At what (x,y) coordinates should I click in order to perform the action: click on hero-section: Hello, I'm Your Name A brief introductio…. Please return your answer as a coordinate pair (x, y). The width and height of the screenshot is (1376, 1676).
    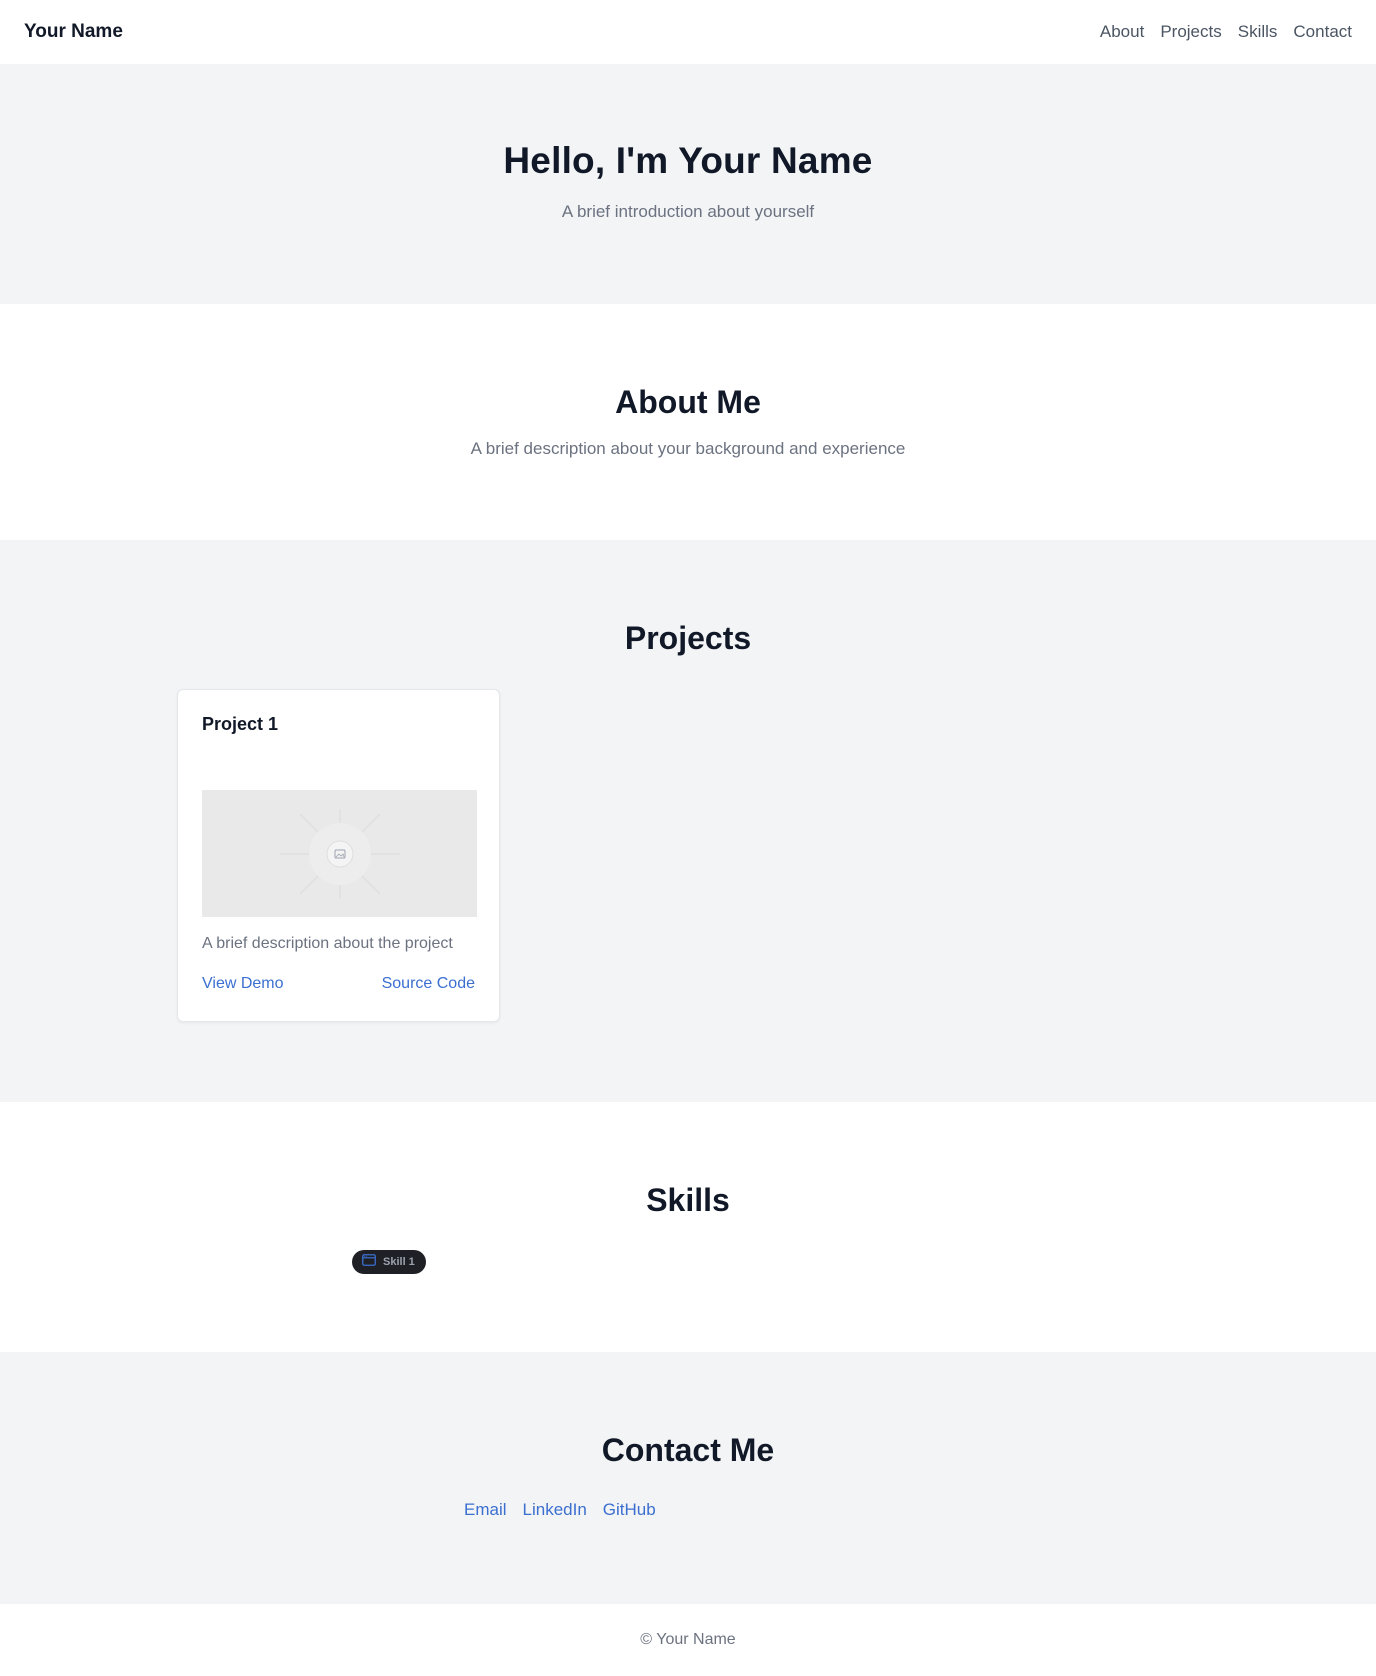
    Looking at the image, I should click on (688, 184).